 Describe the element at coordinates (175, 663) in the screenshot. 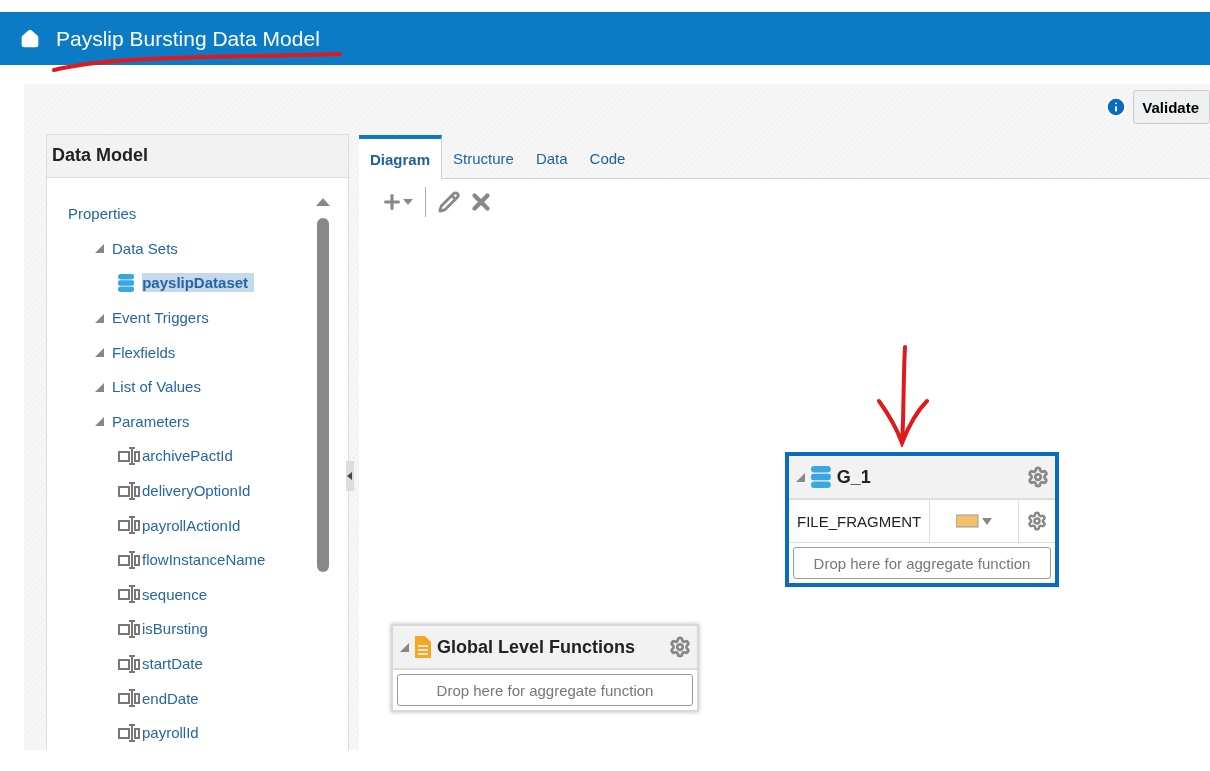

I see `tree-item: startDate` at that location.